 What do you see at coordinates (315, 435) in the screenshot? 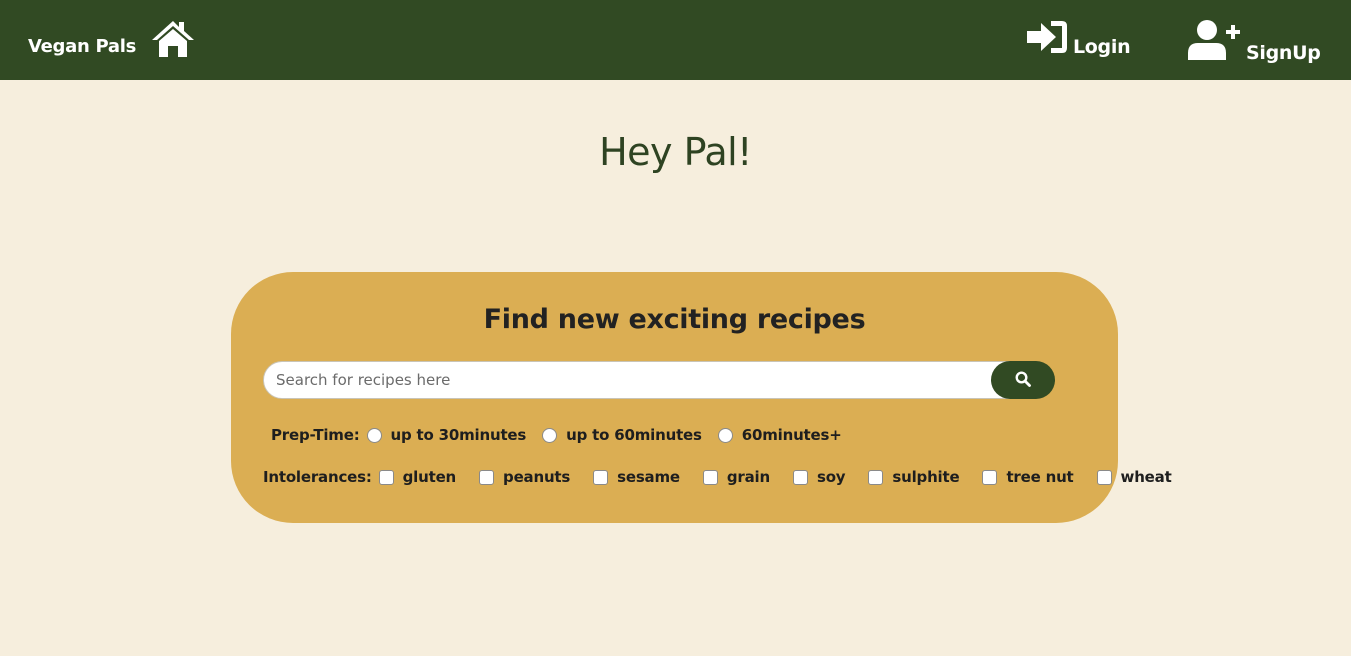
I see `prep-time-label: Prep-Time:` at bounding box center [315, 435].